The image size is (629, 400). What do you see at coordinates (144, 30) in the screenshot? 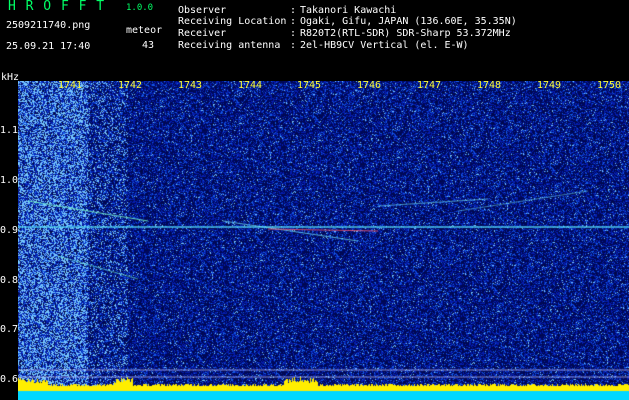
I see `meteor-label: meteor` at bounding box center [144, 30].